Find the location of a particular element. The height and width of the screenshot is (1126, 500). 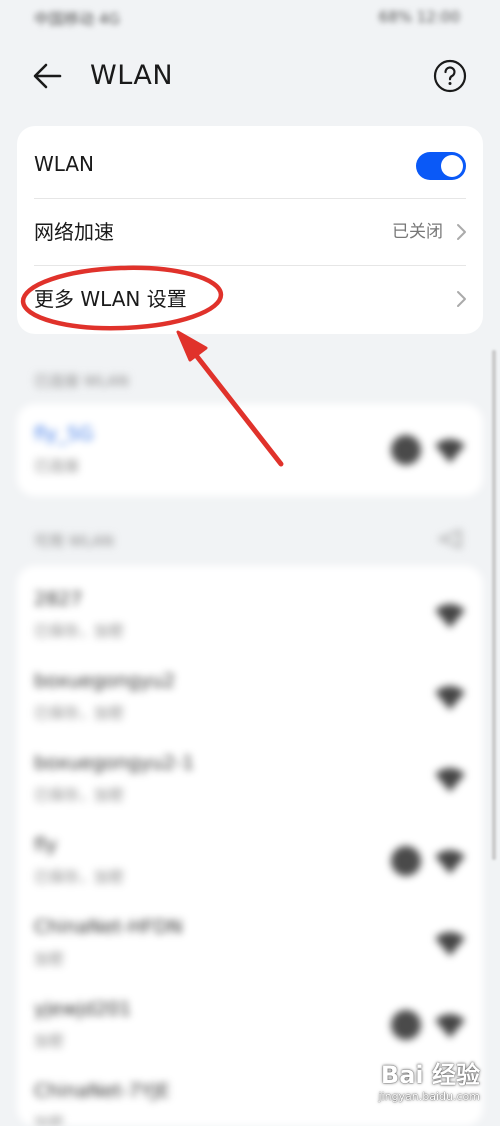

toggle-knob is located at coordinates (452, 166).